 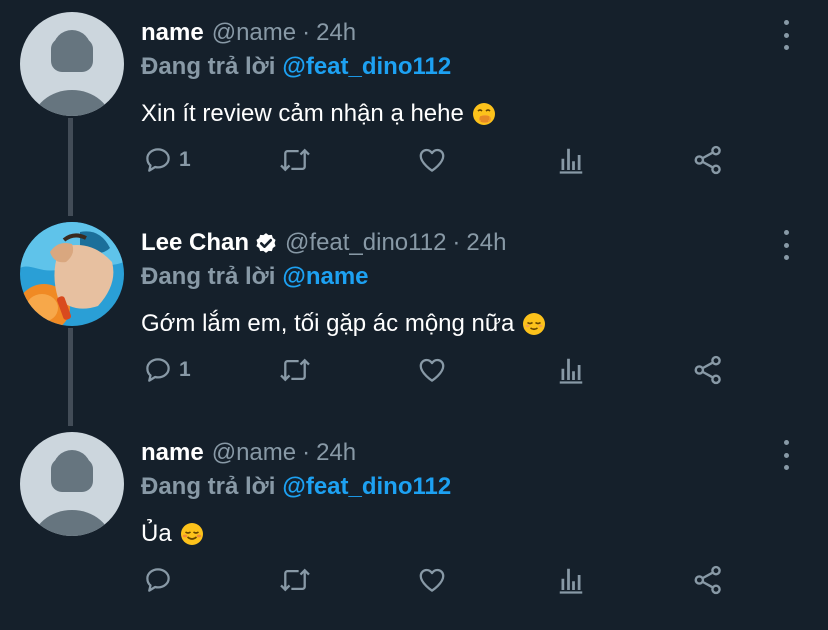 What do you see at coordinates (534, 324) in the screenshot?
I see `relieved-face-emoji-icon` at bounding box center [534, 324].